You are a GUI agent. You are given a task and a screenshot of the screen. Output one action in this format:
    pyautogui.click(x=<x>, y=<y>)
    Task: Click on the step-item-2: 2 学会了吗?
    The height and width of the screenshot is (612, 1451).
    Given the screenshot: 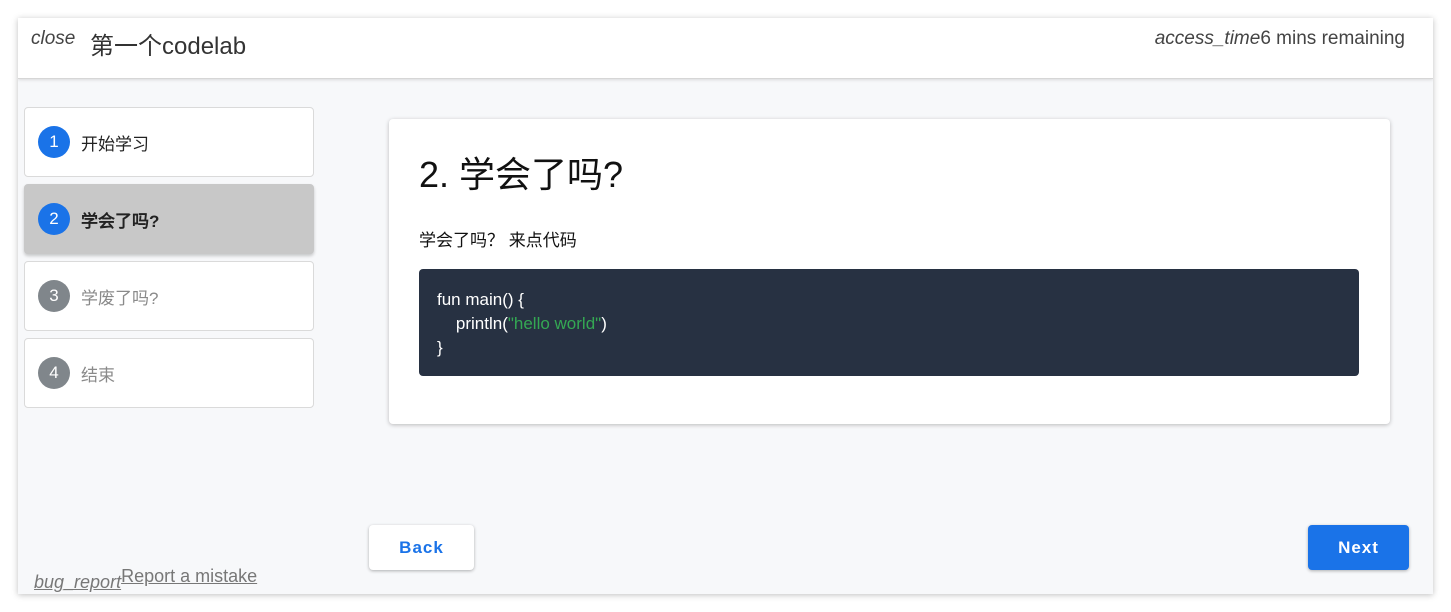 What is the action you would take?
    pyautogui.click(x=169, y=219)
    